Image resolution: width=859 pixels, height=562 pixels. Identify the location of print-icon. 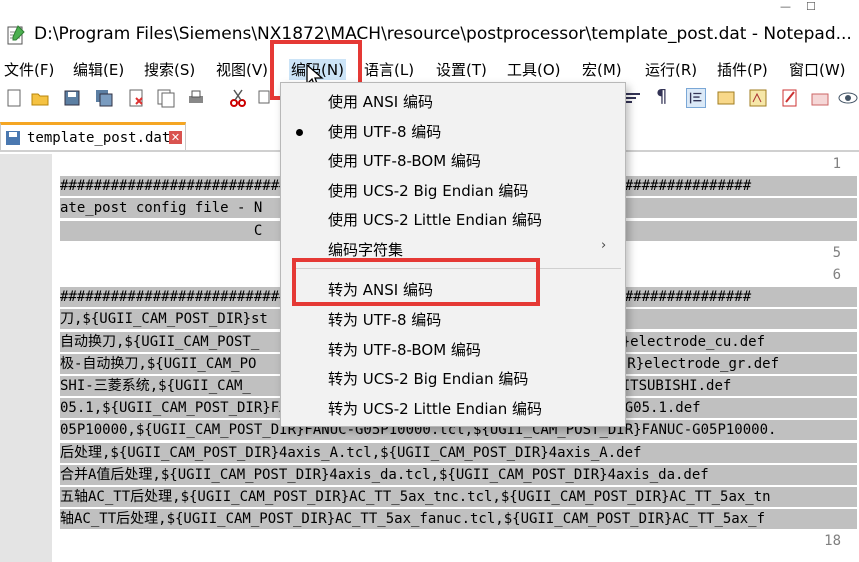
(196, 98).